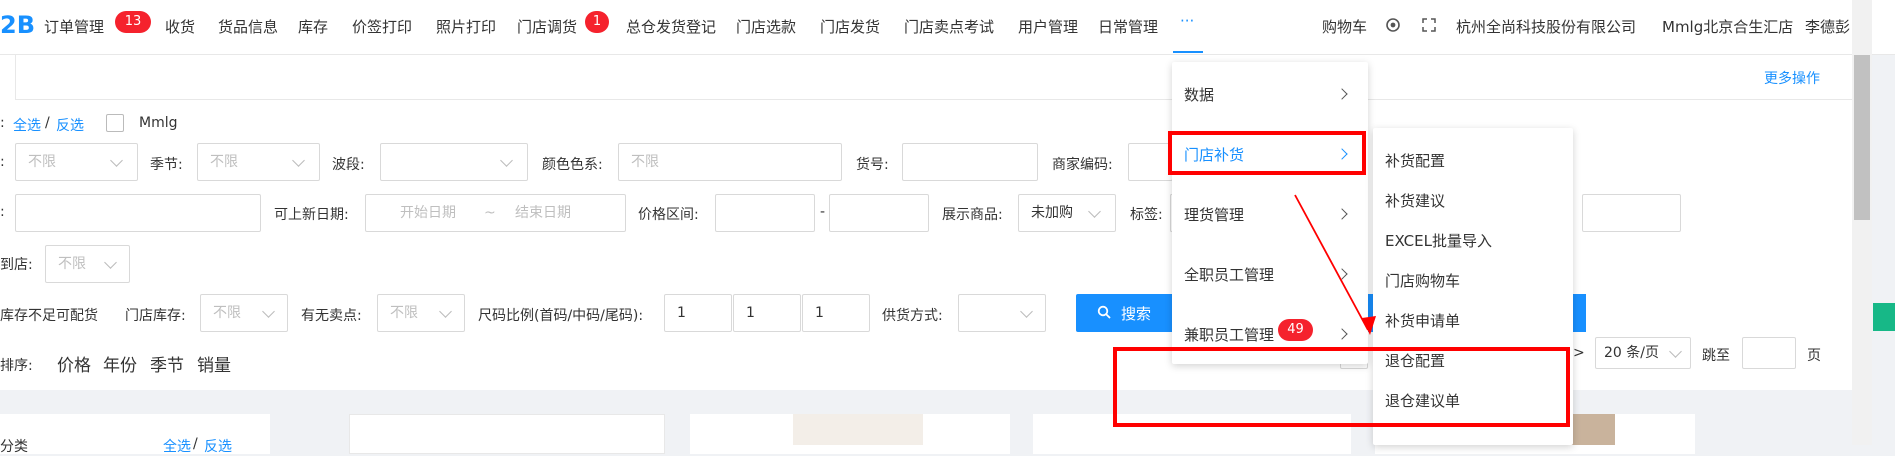 This screenshot has height=456, width=1895. What do you see at coordinates (1188, 52) in the screenshot?
I see `nav-active-underline` at bounding box center [1188, 52].